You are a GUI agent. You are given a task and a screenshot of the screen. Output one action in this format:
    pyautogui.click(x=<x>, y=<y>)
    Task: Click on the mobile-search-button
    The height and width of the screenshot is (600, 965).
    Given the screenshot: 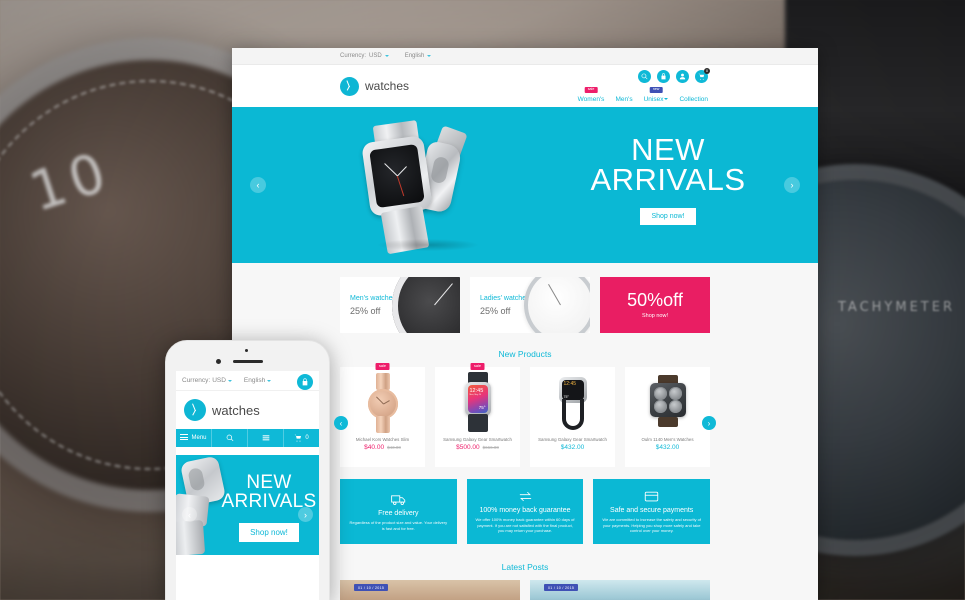 What is the action you would take?
    pyautogui.click(x=230, y=438)
    